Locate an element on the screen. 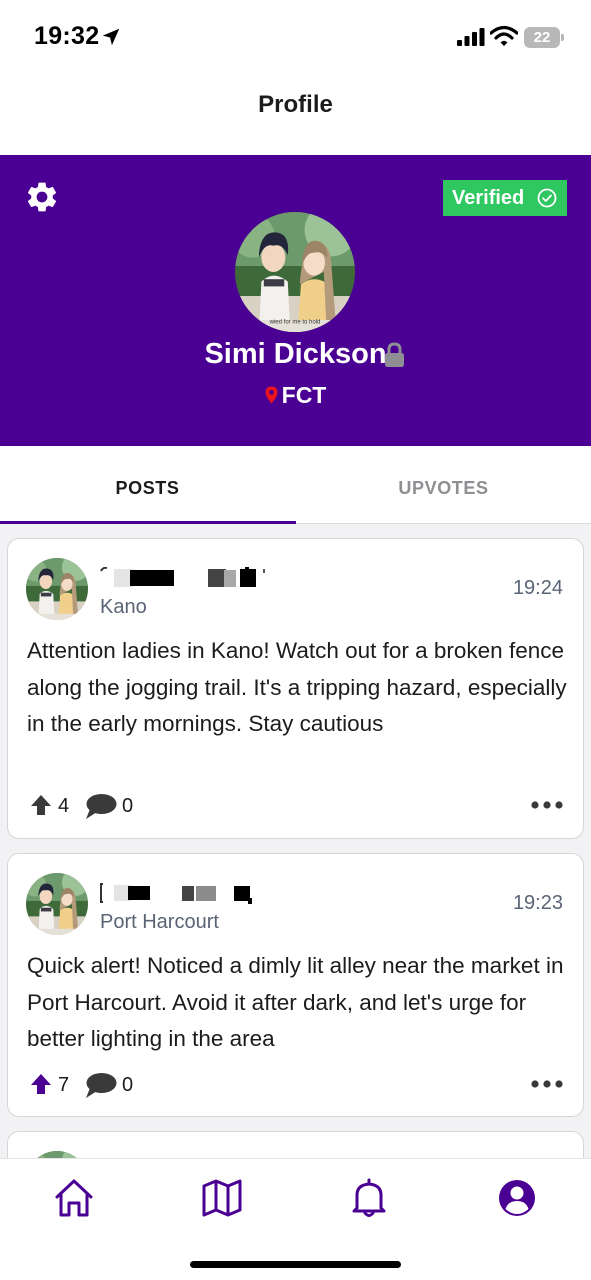  battery-level: 22 is located at coordinates (542, 37).